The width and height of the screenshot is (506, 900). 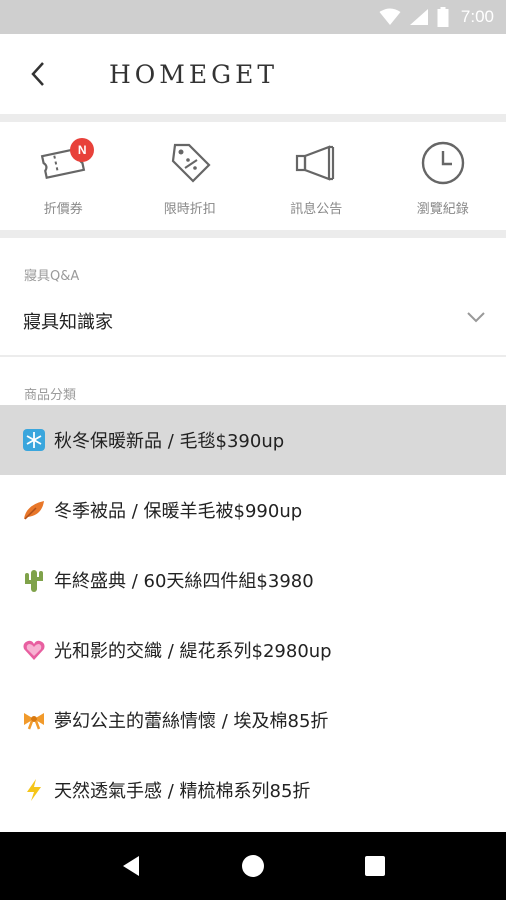 What do you see at coordinates (34, 650) in the screenshot?
I see `heart-icon` at bounding box center [34, 650].